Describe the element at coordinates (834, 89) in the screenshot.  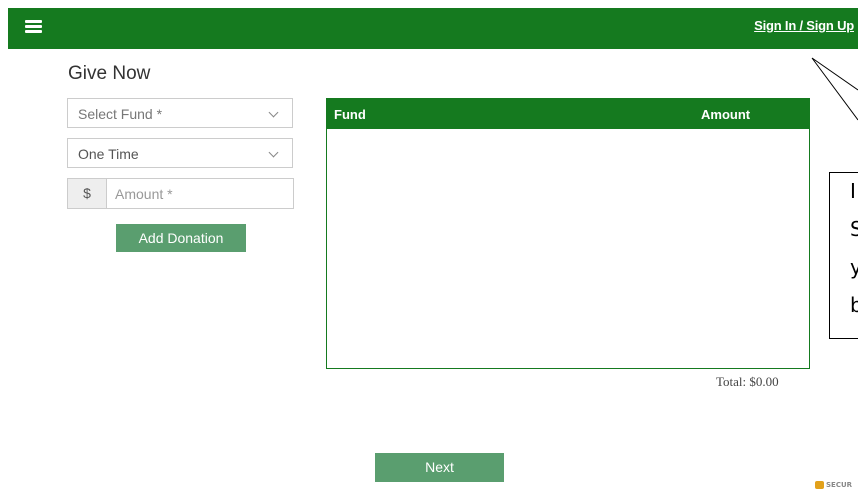
I see `callout-pointer` at that location.